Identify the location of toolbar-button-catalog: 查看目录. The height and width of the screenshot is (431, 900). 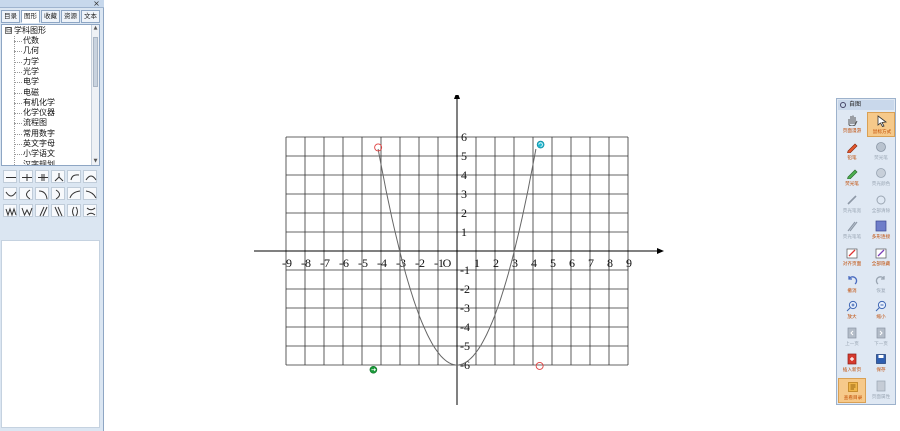
(852, 390).